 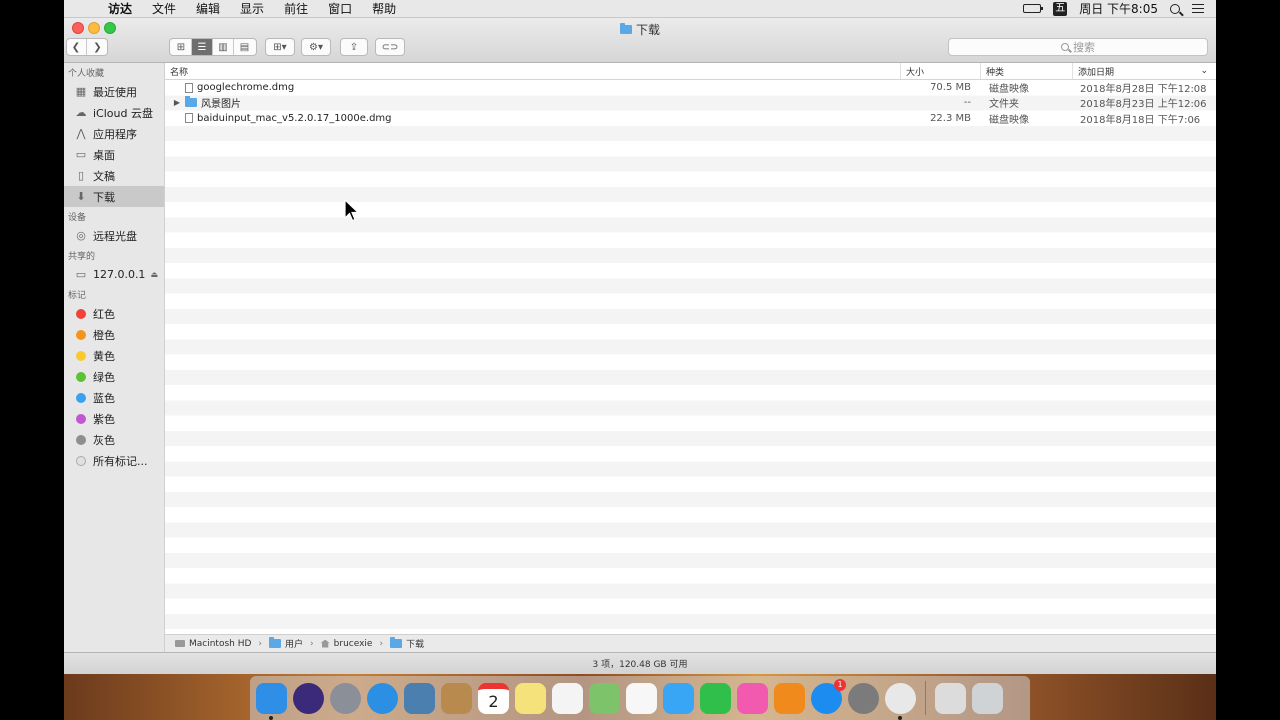 I want to click on sidebar-item-label: 桌面, so click(x=104, y=155).